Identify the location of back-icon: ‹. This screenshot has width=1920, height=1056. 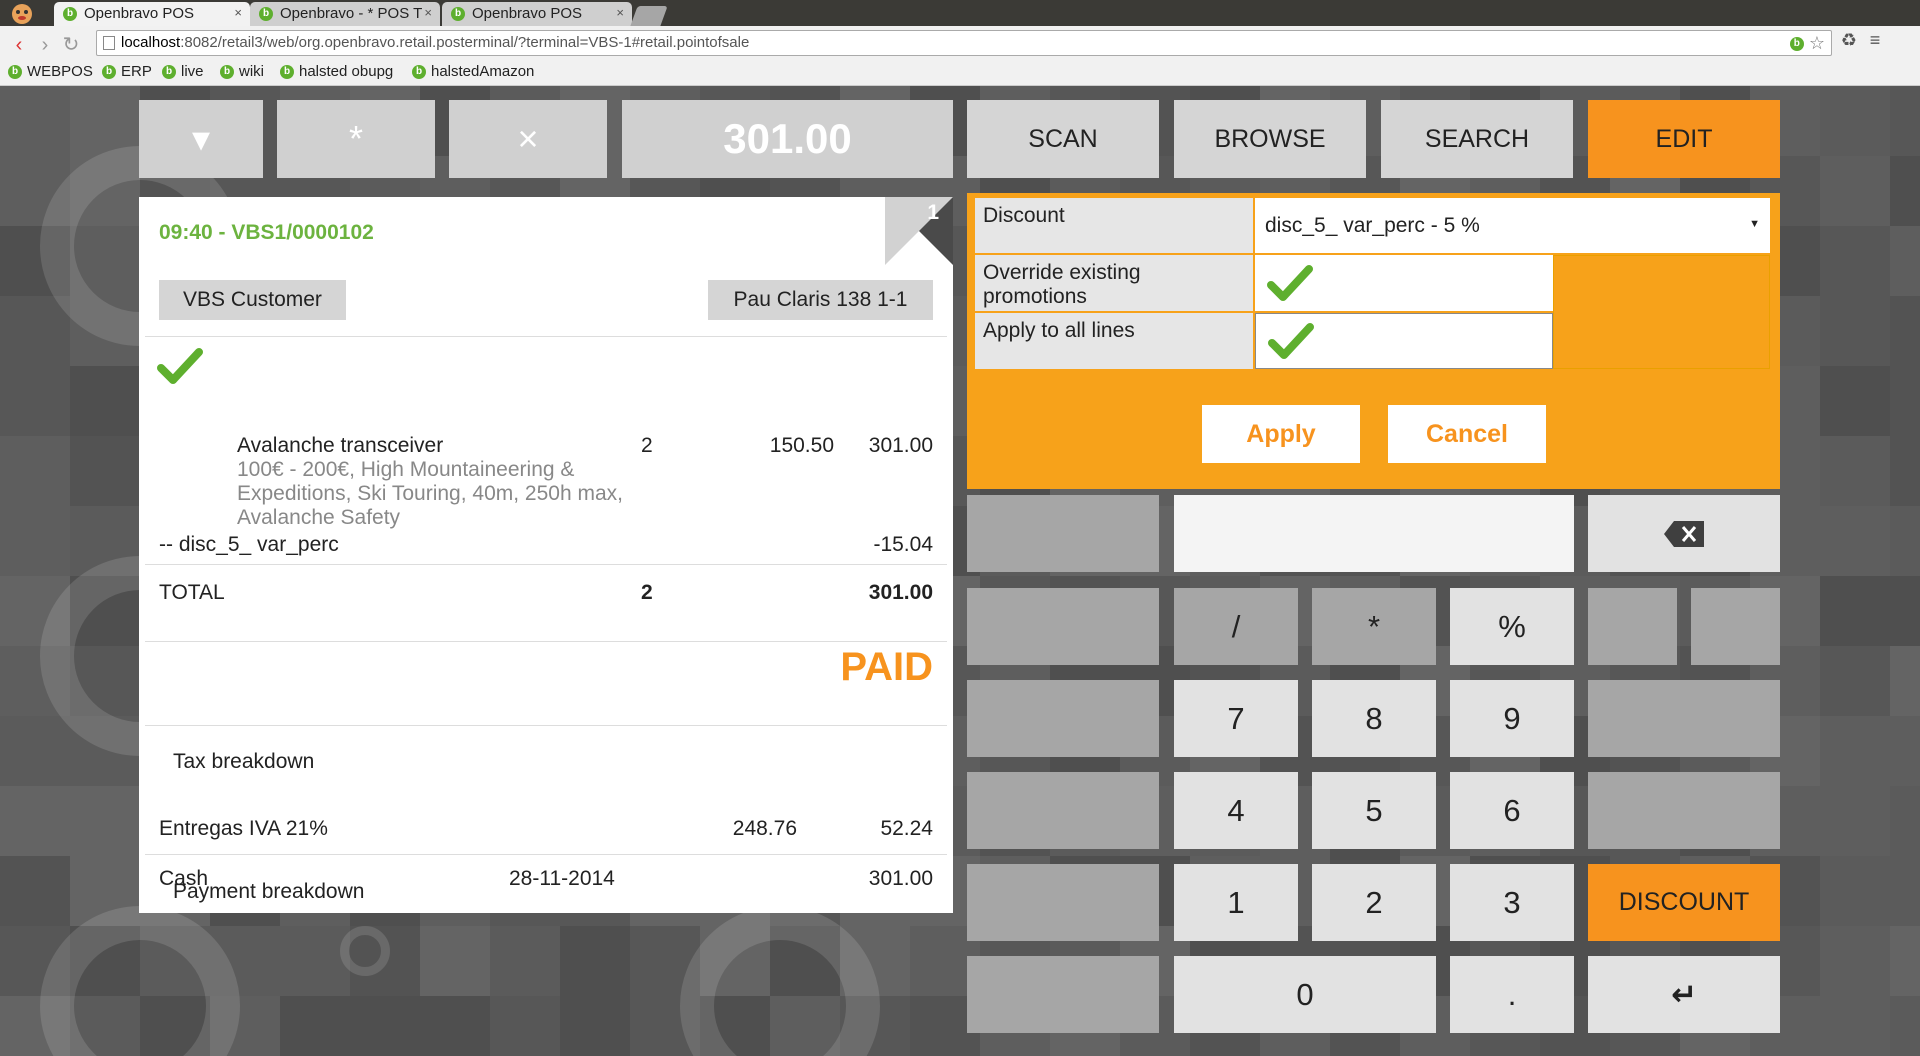
(19, 45).